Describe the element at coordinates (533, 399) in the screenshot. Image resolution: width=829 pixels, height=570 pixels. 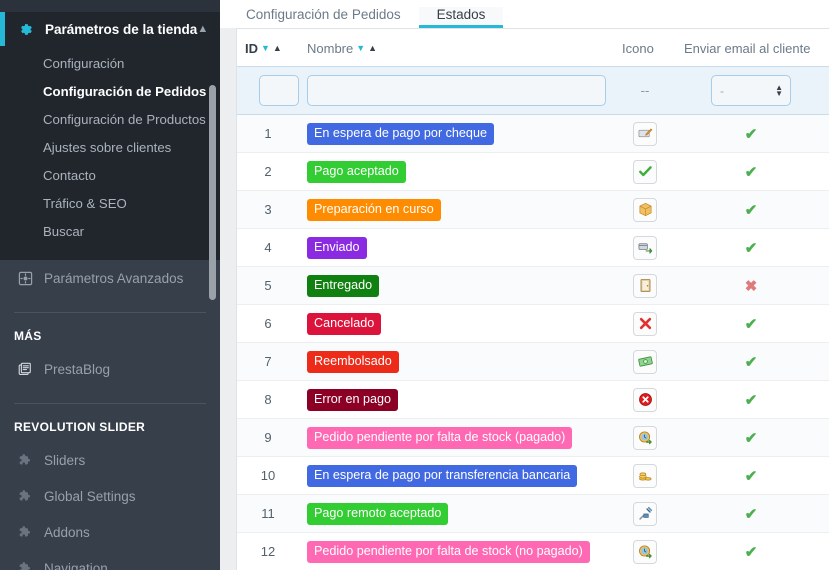
I see `table-row: 8Error en pago✔✖` at that location.